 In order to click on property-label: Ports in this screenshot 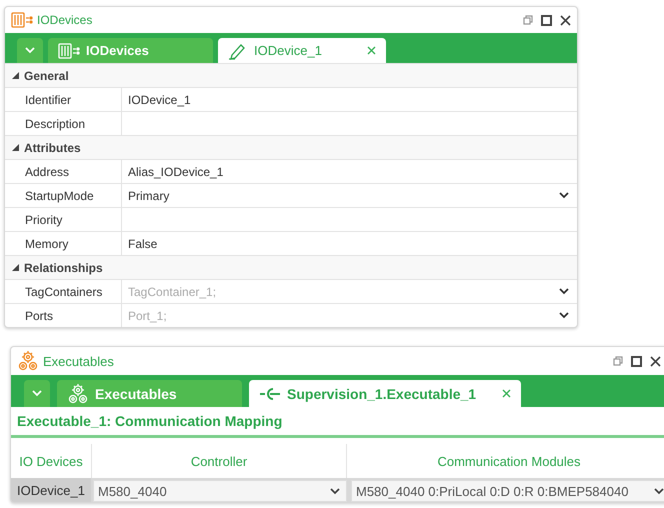, I will do `click(63, 315)`.